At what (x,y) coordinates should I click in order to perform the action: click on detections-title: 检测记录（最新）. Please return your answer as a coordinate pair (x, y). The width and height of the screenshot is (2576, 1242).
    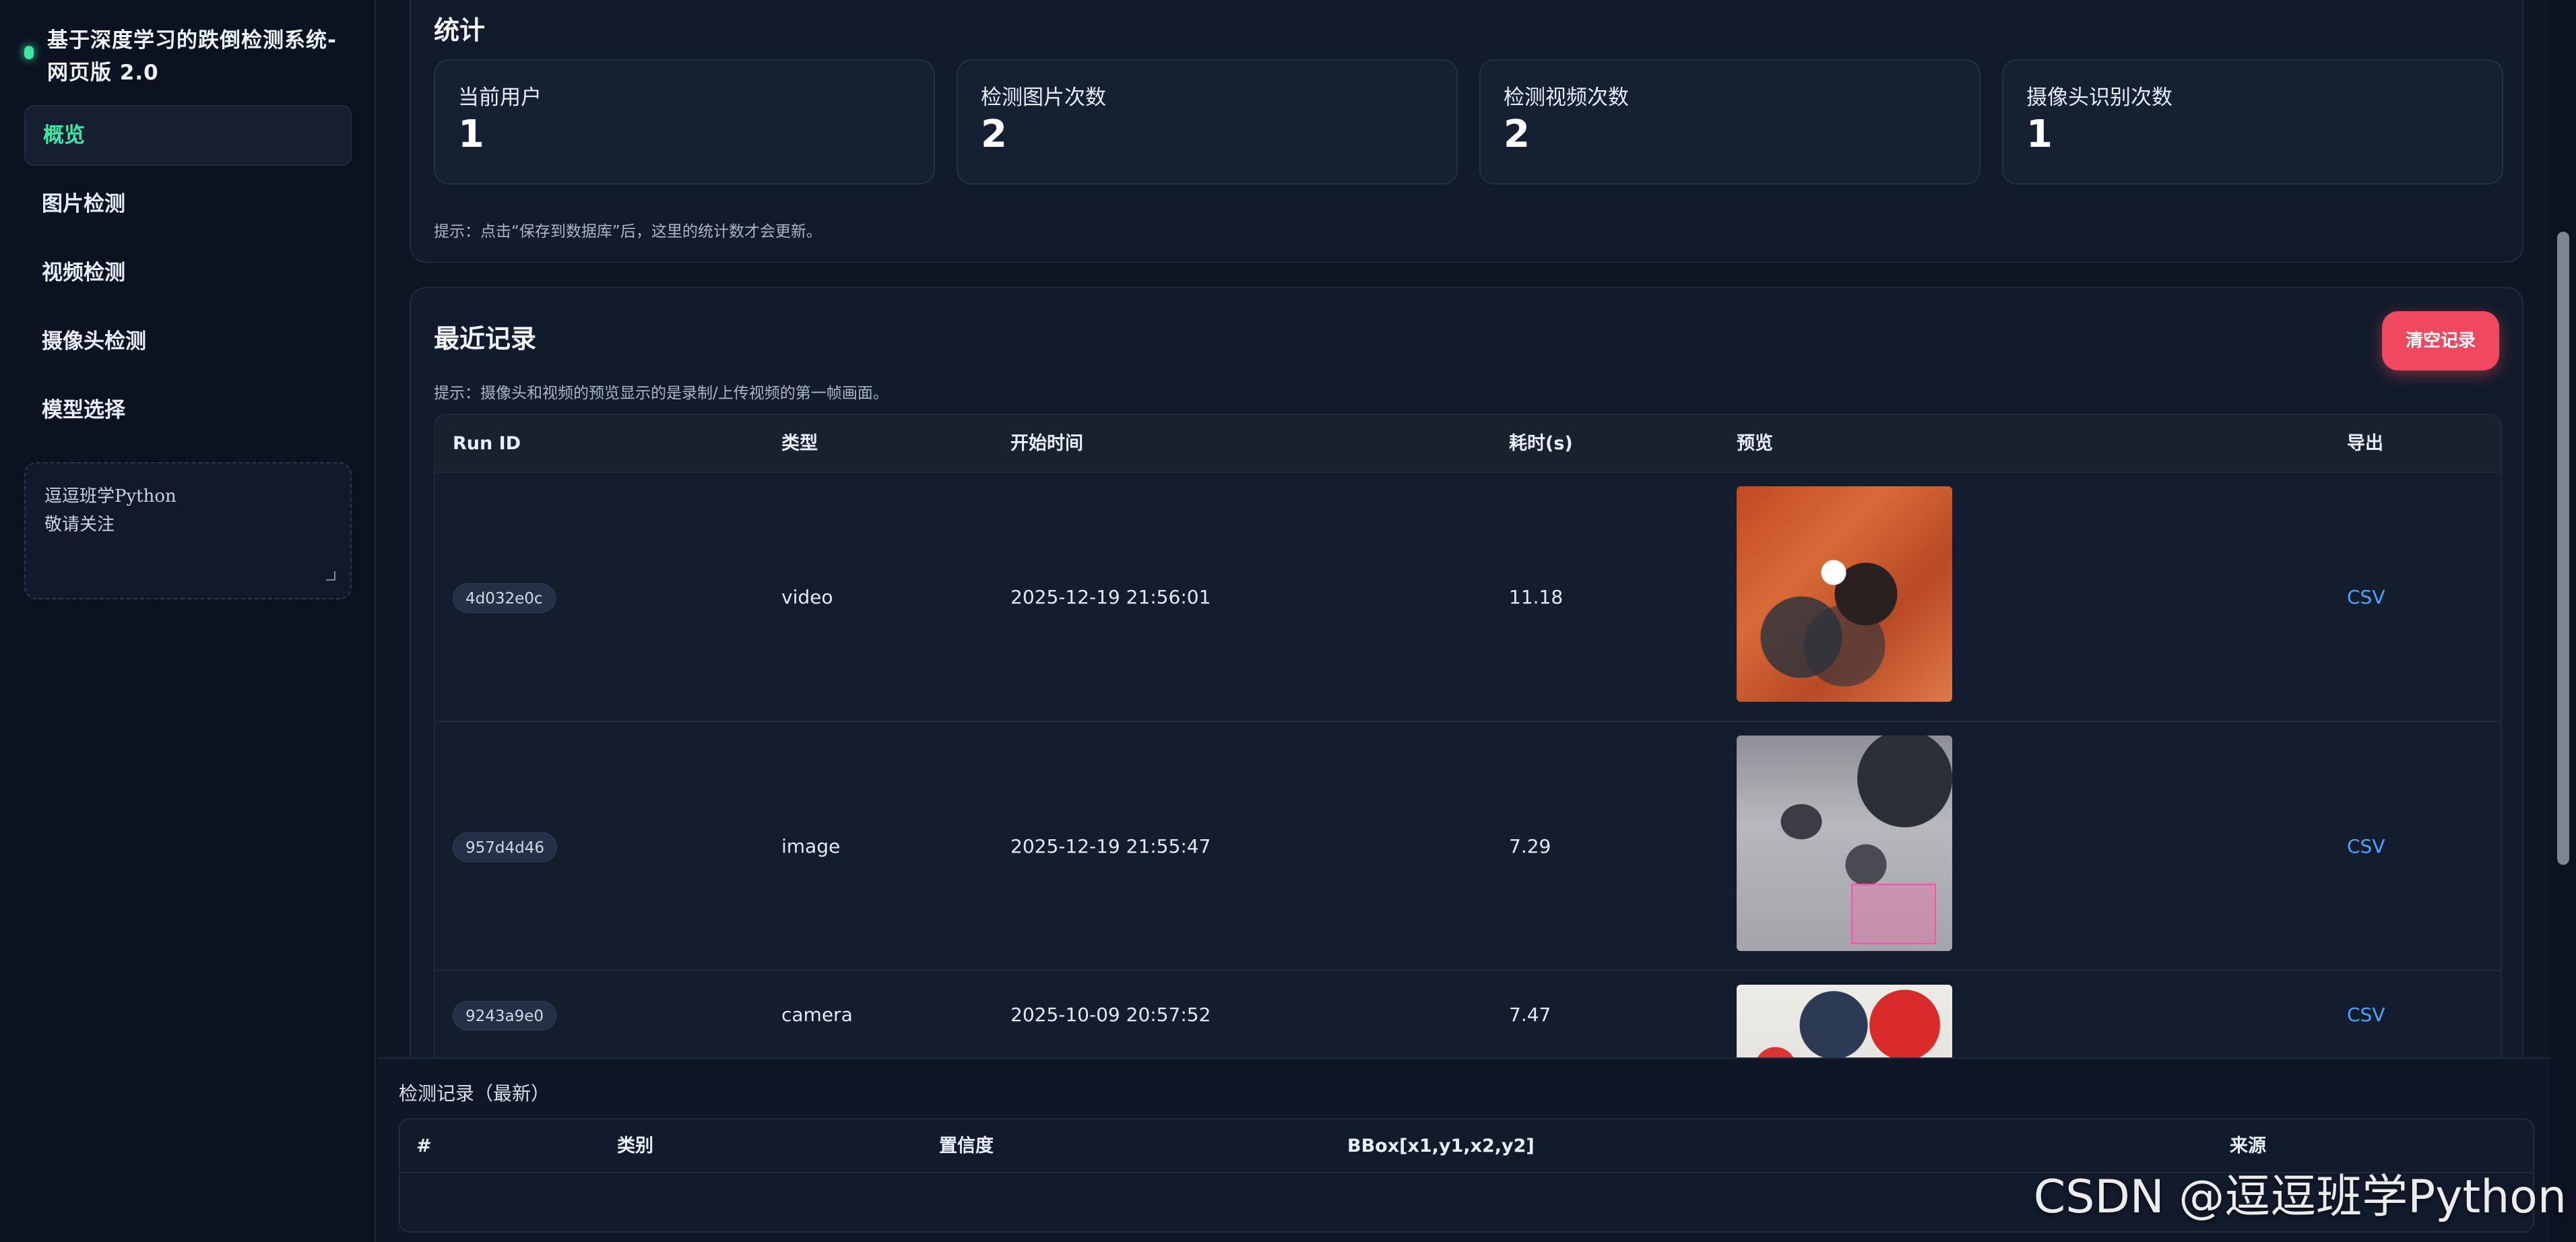
    Looking at the image, I should click on (474, 1093).